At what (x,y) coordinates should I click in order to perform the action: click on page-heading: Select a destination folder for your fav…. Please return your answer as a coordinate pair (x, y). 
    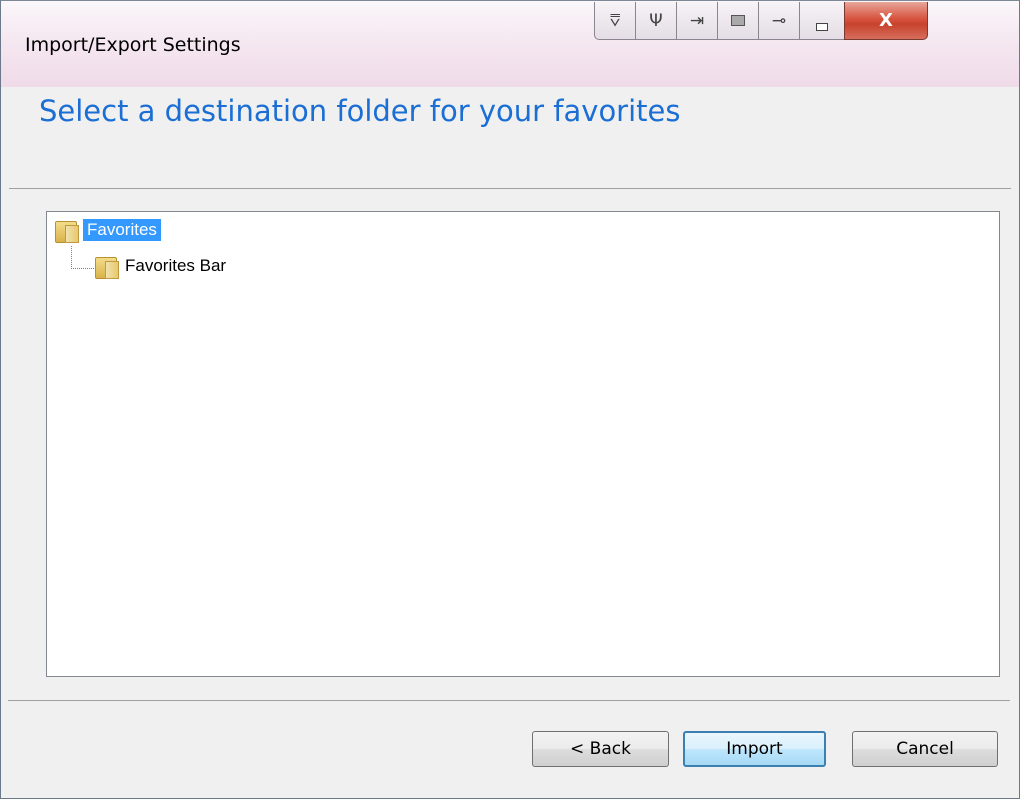
    Looking at the image, I should click on (360, 111).